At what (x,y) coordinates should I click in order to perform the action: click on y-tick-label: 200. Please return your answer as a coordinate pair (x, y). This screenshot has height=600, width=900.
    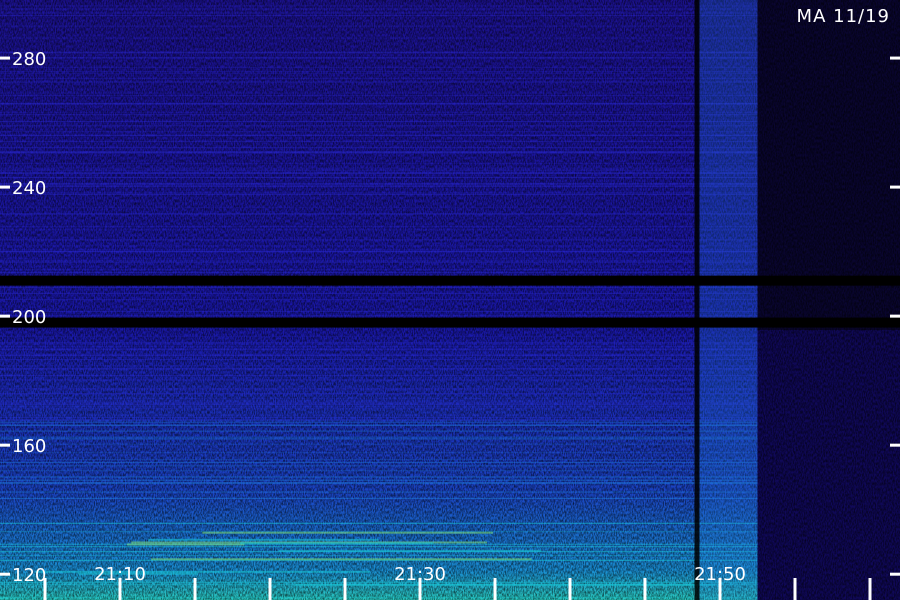
    Looking at the image, I should click on (29, 317).